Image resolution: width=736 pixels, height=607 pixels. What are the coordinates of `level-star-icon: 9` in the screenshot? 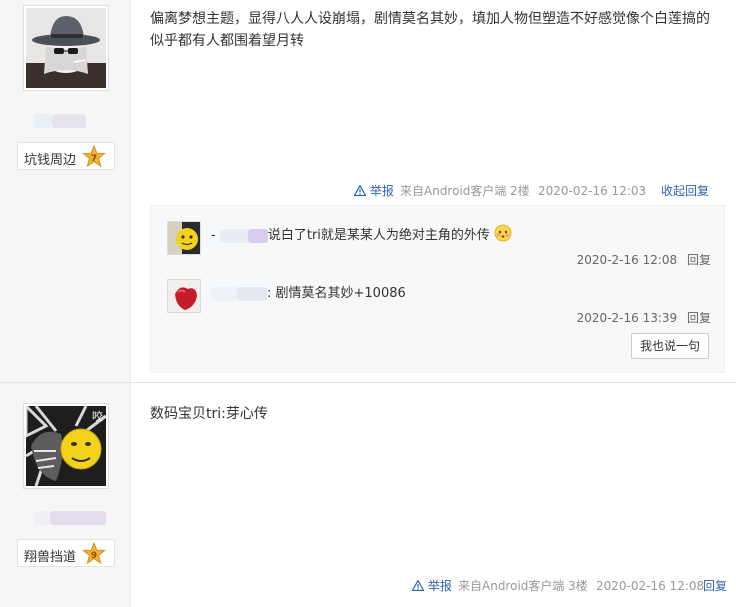 It's located at (94, 553).